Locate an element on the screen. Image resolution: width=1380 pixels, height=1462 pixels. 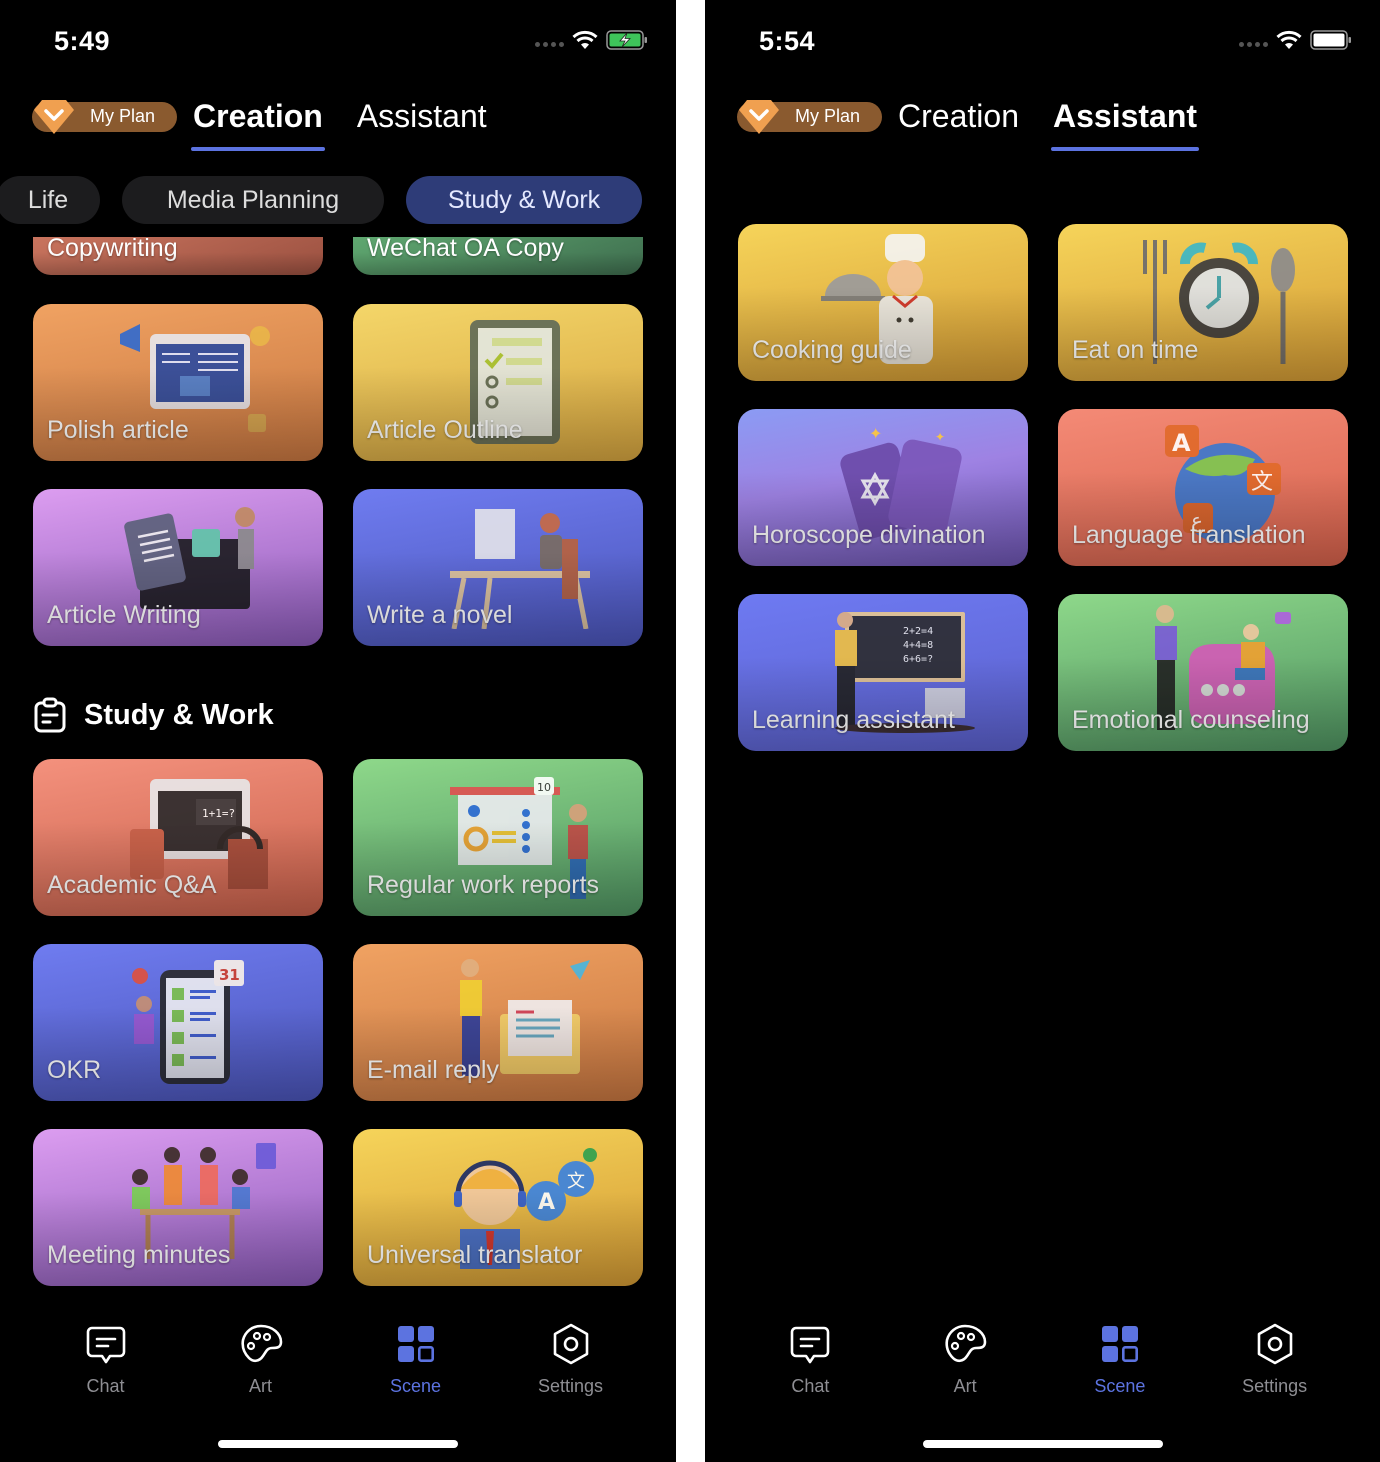
card-meeting-minutes: Meeting minutes is located at coordinates (178, 1207).